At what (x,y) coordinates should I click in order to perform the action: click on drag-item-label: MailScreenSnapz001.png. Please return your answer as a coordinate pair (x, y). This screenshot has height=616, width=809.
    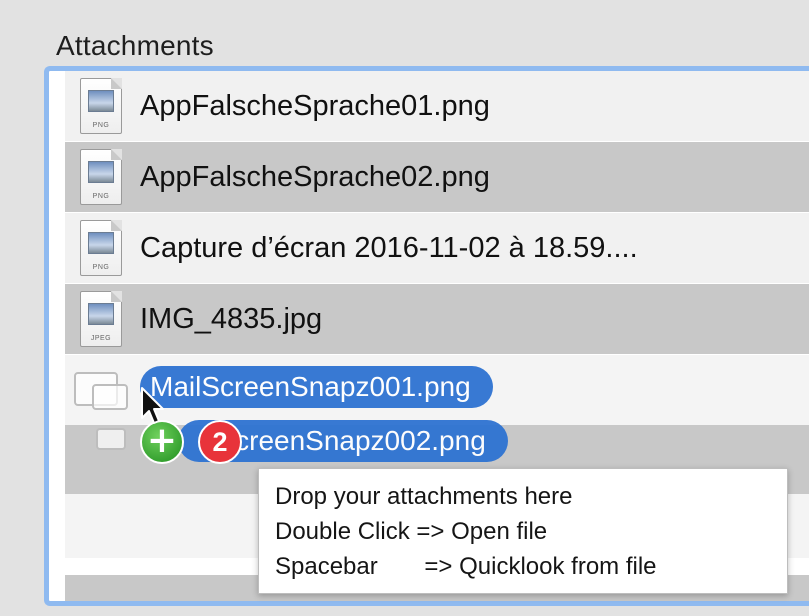
    Looking at the image, I should click on (316, 387).